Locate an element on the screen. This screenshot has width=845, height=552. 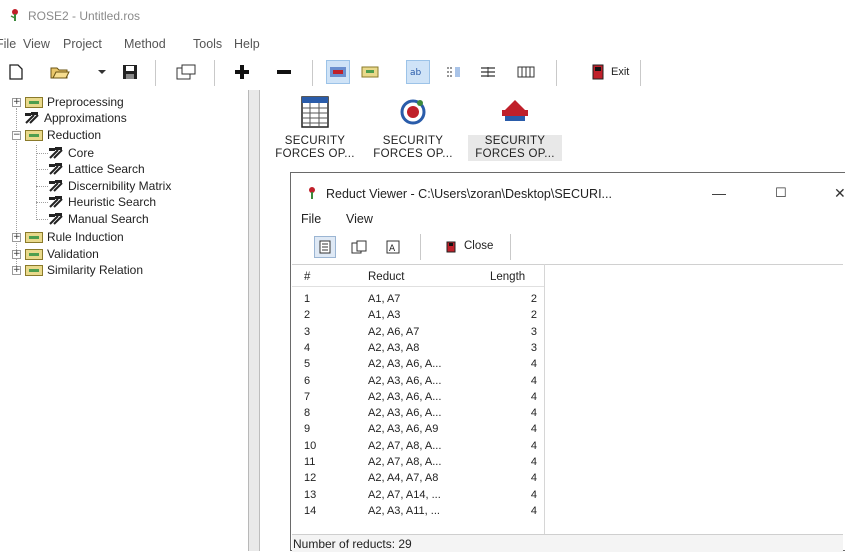
viewer-menu-view: View is located at coordinates (359, 219).